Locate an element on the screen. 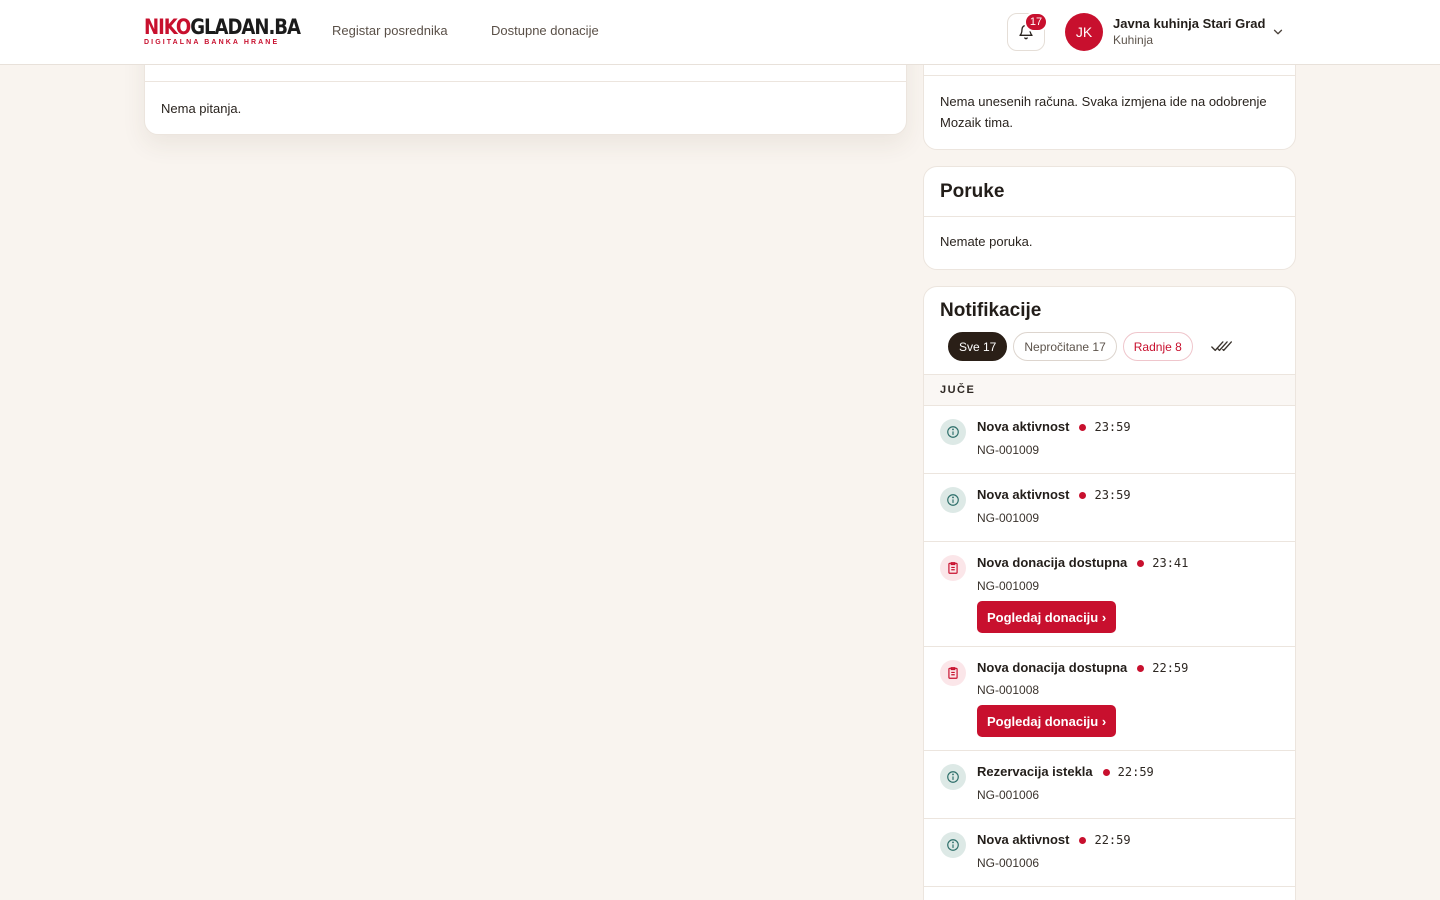 The width and height of the screenshot is (1440, 900). messages-empty-text: Nemate poruka. is located at coordinates (986, 241).